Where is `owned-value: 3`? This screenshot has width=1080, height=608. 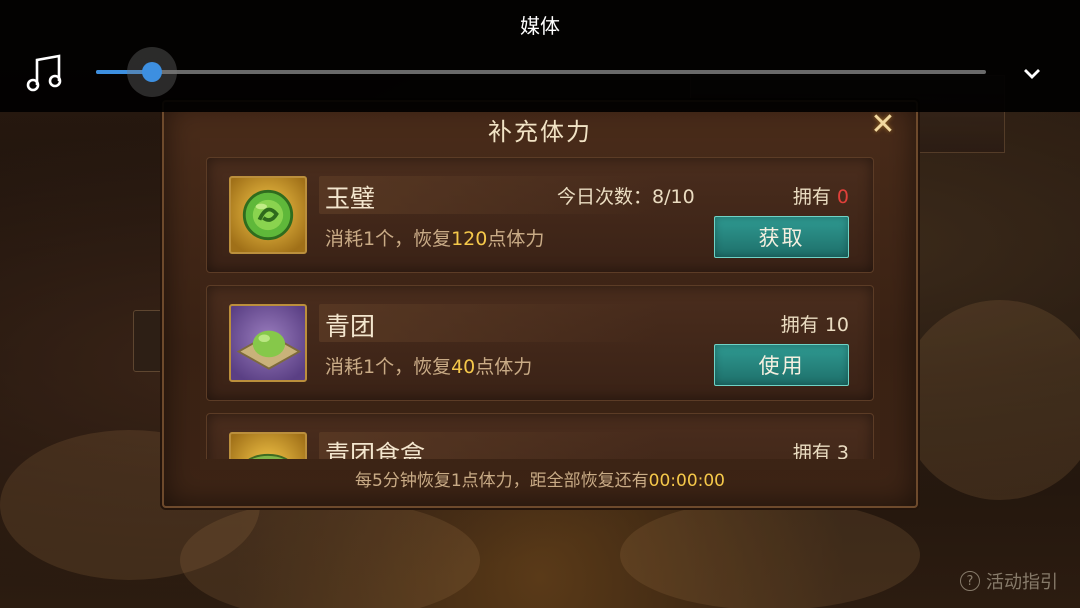
owned-value: 3 is located at coordinates (842, 450).